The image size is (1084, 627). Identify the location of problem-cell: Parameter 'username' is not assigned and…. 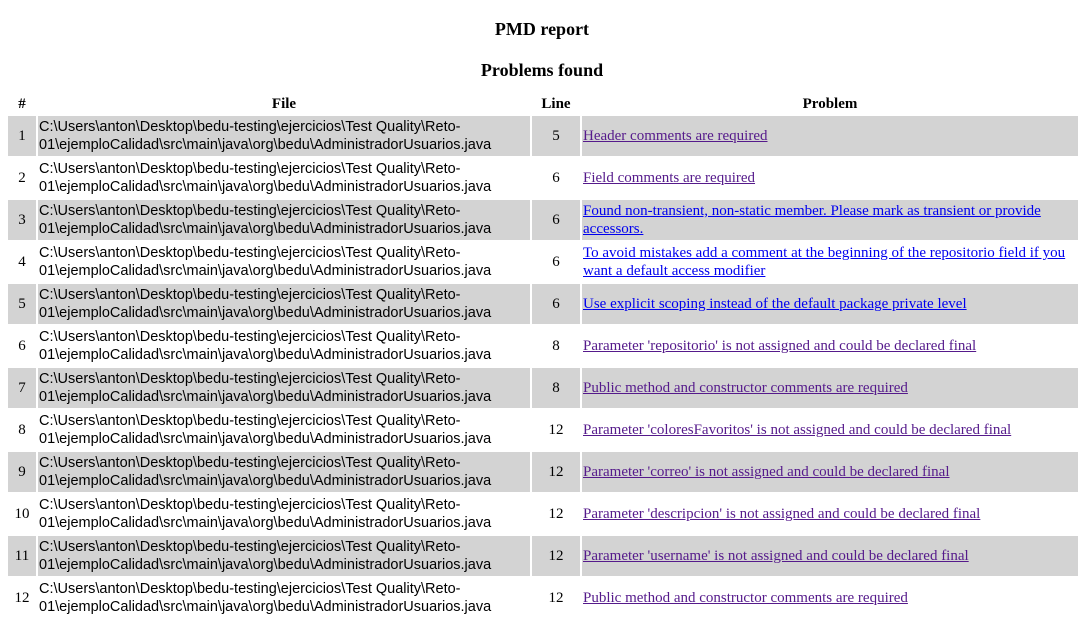
(830, 556).